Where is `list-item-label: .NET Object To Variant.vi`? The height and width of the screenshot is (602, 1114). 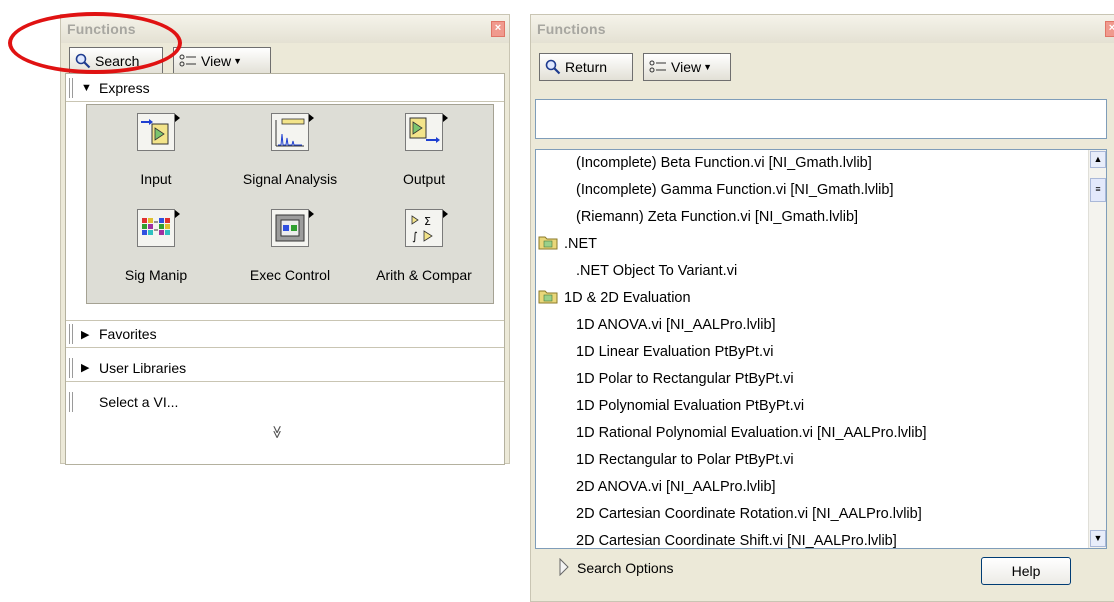
list-item-label: .NET Object To Variant.vi is located at coordinates (657, 271).